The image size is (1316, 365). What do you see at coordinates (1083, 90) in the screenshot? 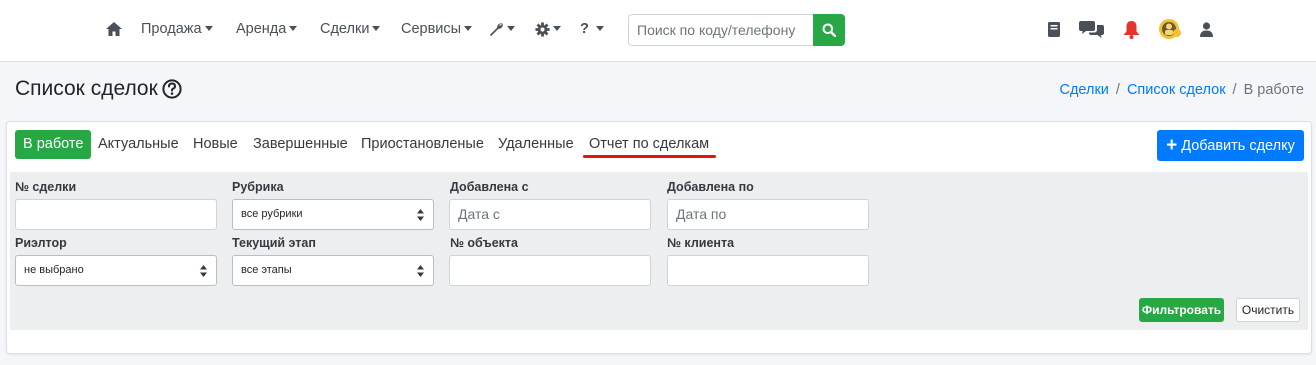
I see `breadcrumb-deals: Сделки` at bounding box center [1083, 90].